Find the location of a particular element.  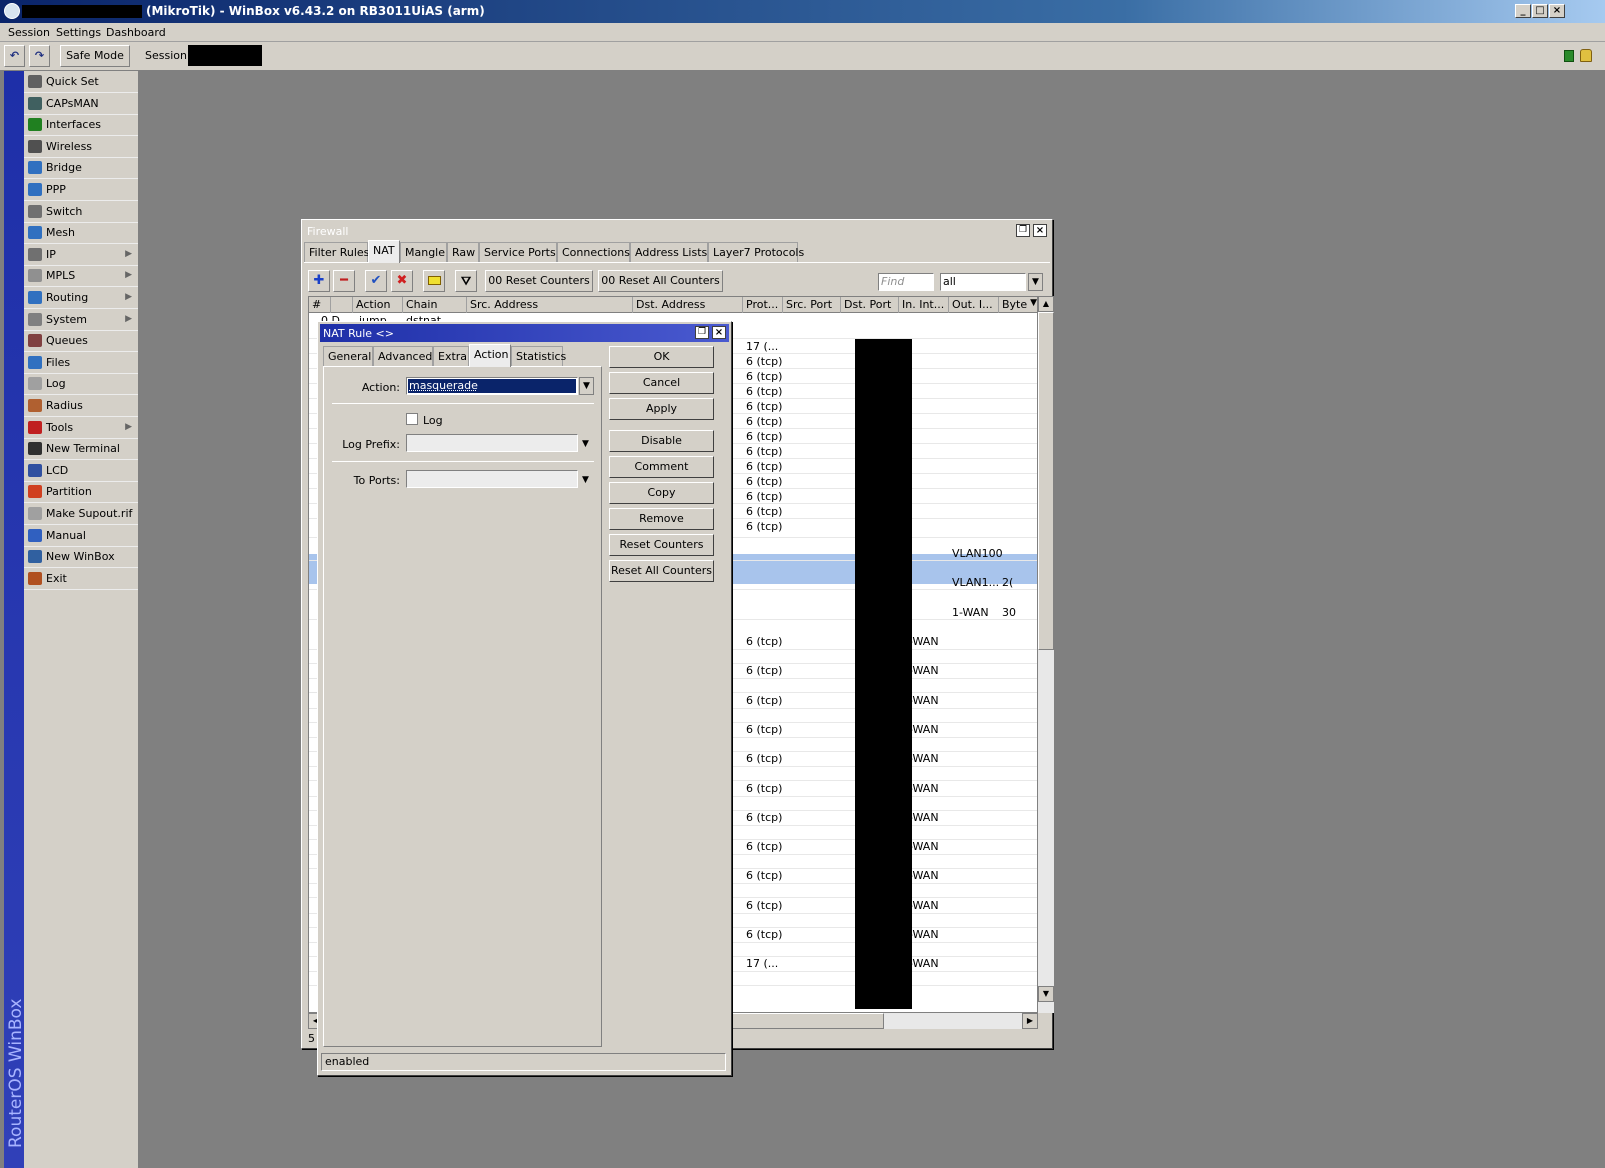

dialog-restore-icon: ❐ is located at coordinates (702, 332).